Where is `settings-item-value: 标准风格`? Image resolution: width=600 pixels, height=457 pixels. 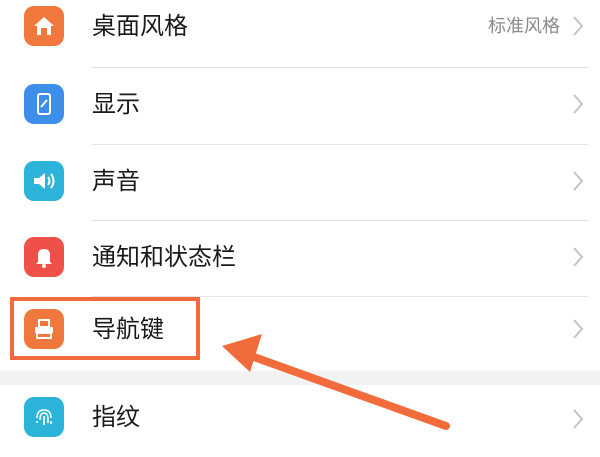 settings-item-value: 标准风格 is located at coordinates (524, 26).